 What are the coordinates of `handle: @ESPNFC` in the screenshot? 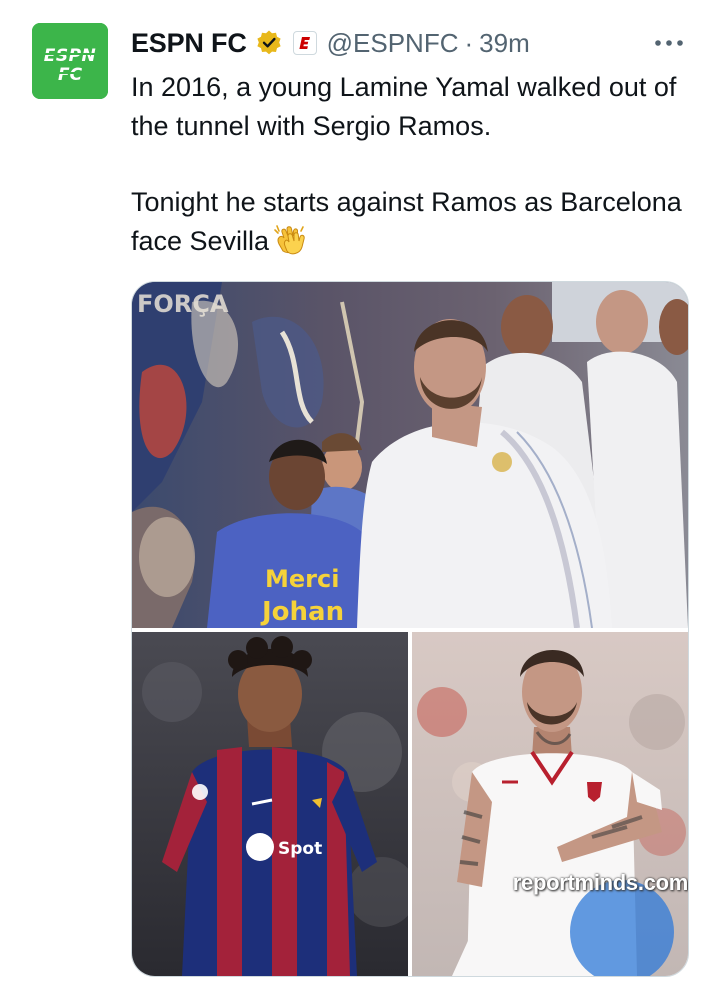 It's located at (393, 43).